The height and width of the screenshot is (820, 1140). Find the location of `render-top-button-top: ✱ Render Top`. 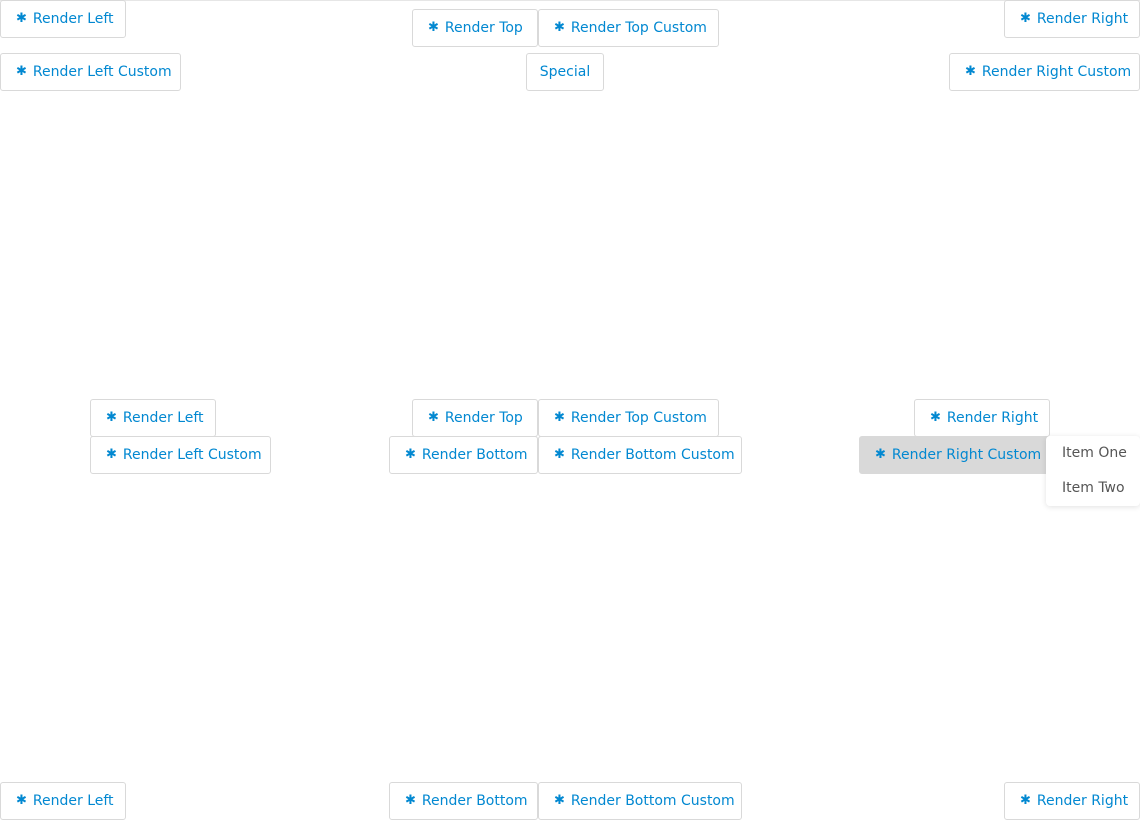

render-top-button-top: ✱ Render Top is located at coordinates (475, 28).